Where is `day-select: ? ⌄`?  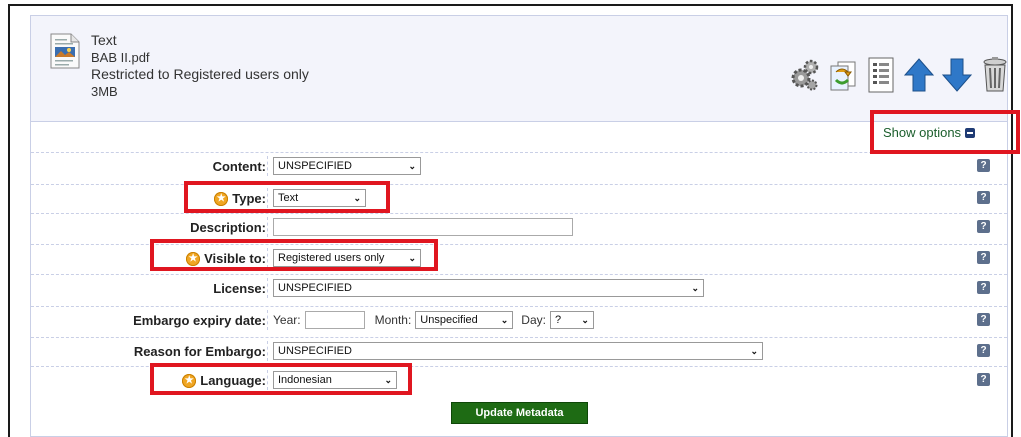 day-select: ? ⌄ is located at coordinates (571, 320).